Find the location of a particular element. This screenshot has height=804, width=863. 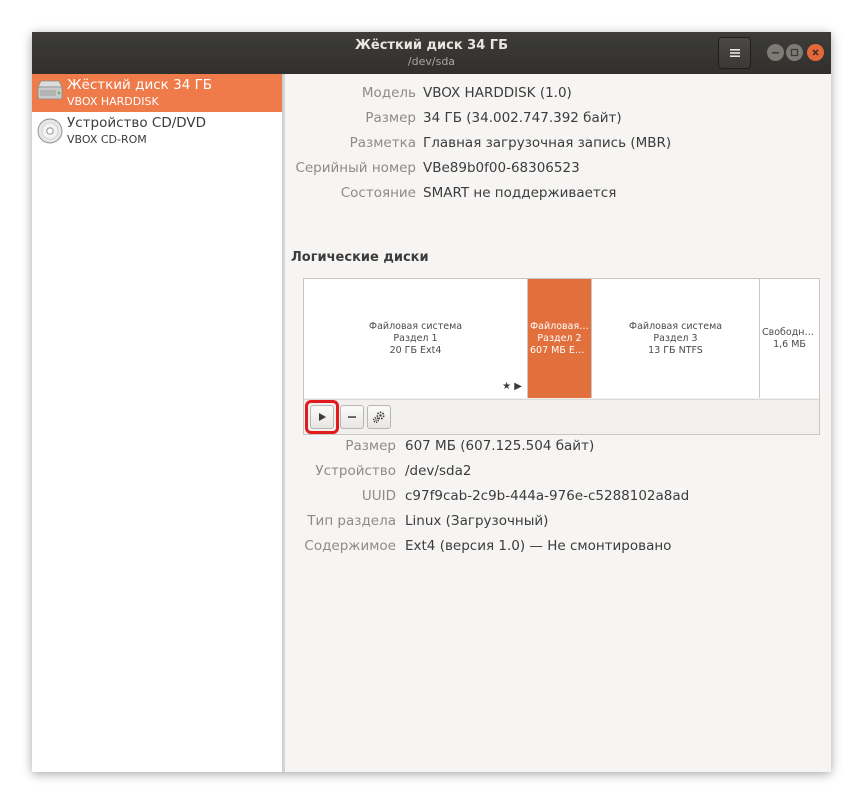

drive-sublabel: VBOX HARDDISK is located at coordinates (113, 101).